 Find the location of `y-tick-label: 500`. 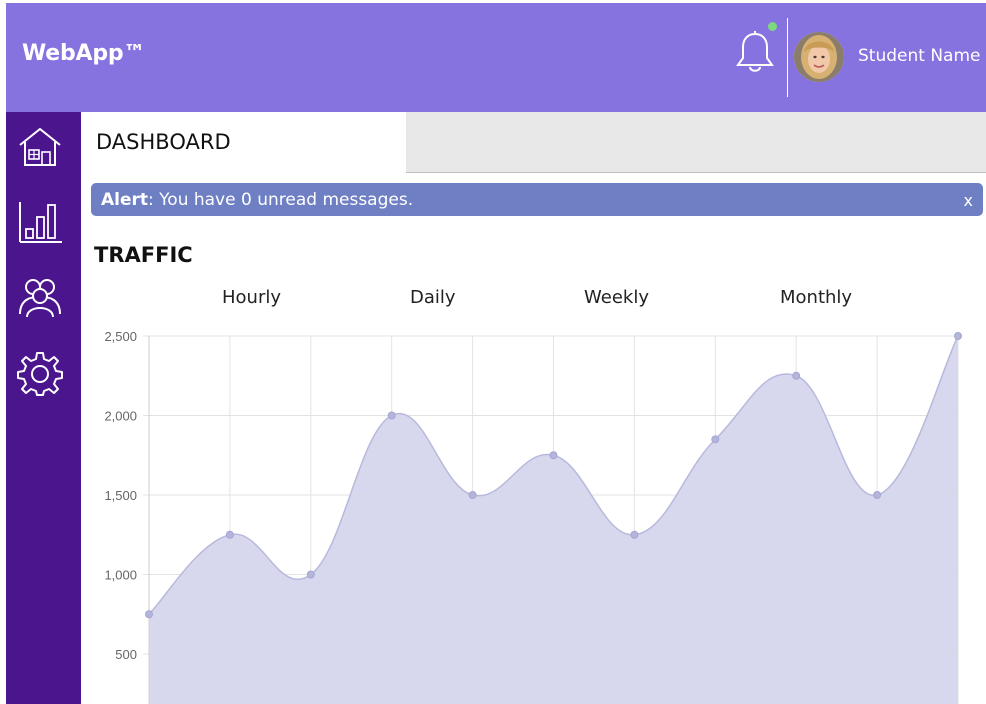

y-tick-label: 500 is located at coordinates (126, 654).